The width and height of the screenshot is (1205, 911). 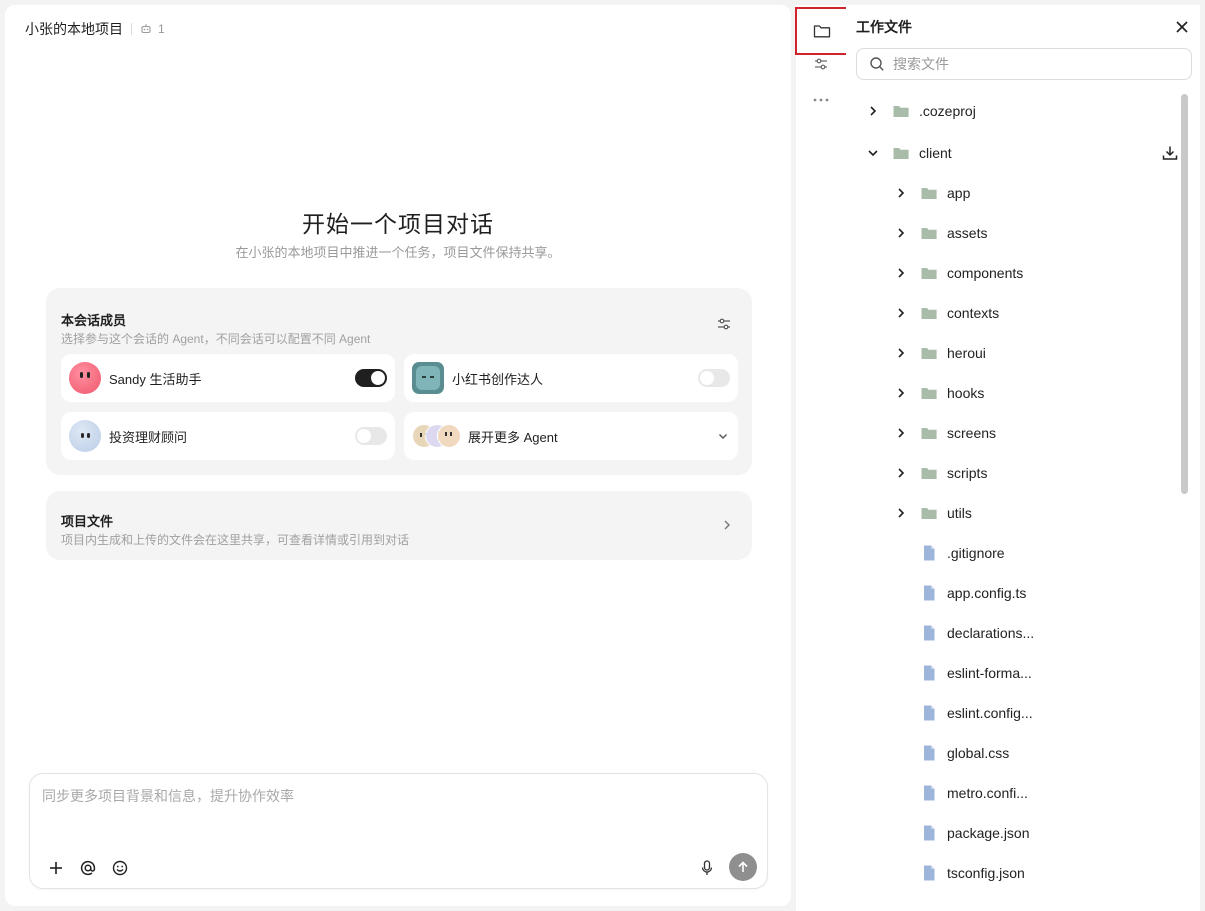 I want to click on tree-folder-row: scripts, so click(x=1033, y=473).